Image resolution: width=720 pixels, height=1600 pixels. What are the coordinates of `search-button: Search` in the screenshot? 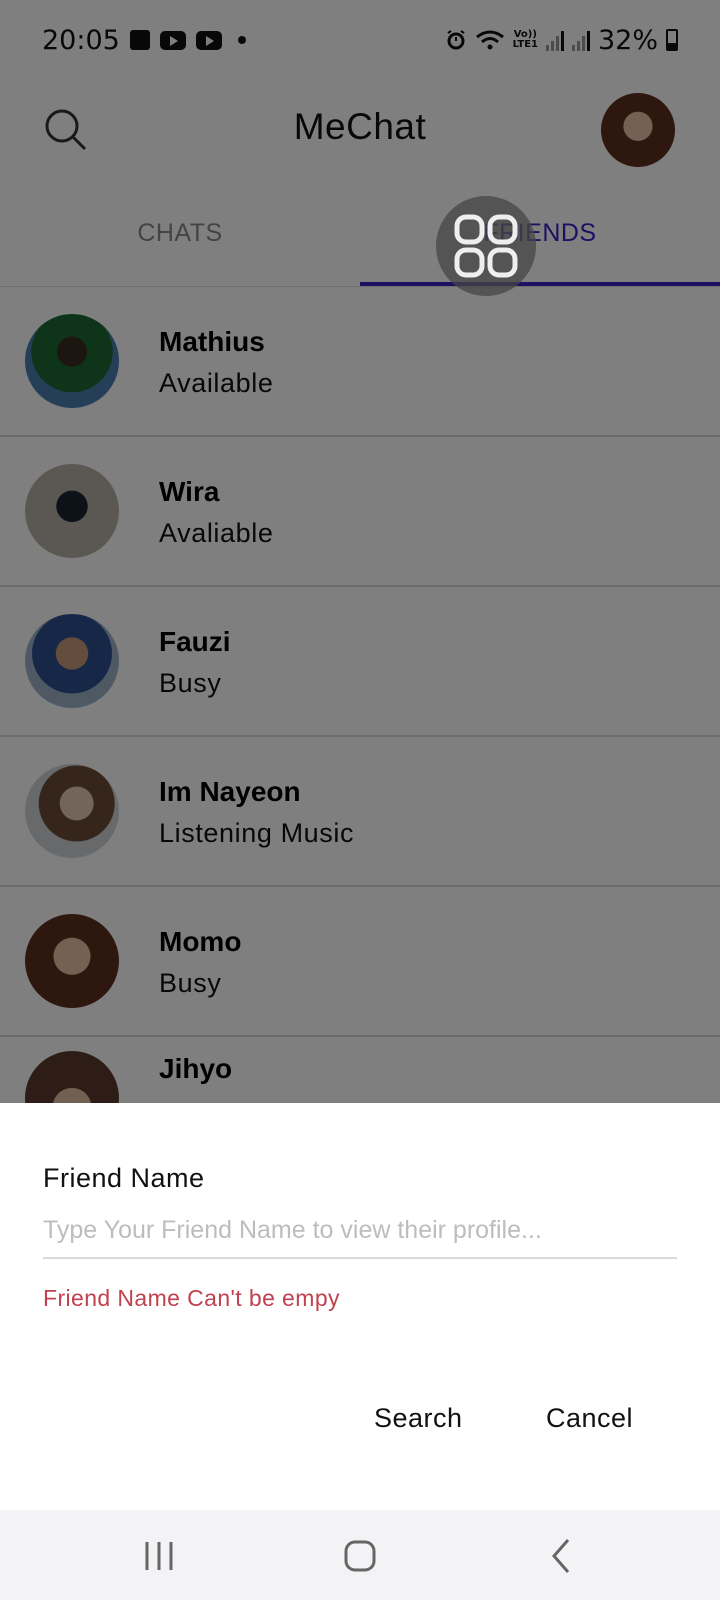 It's located at (418, 1418).